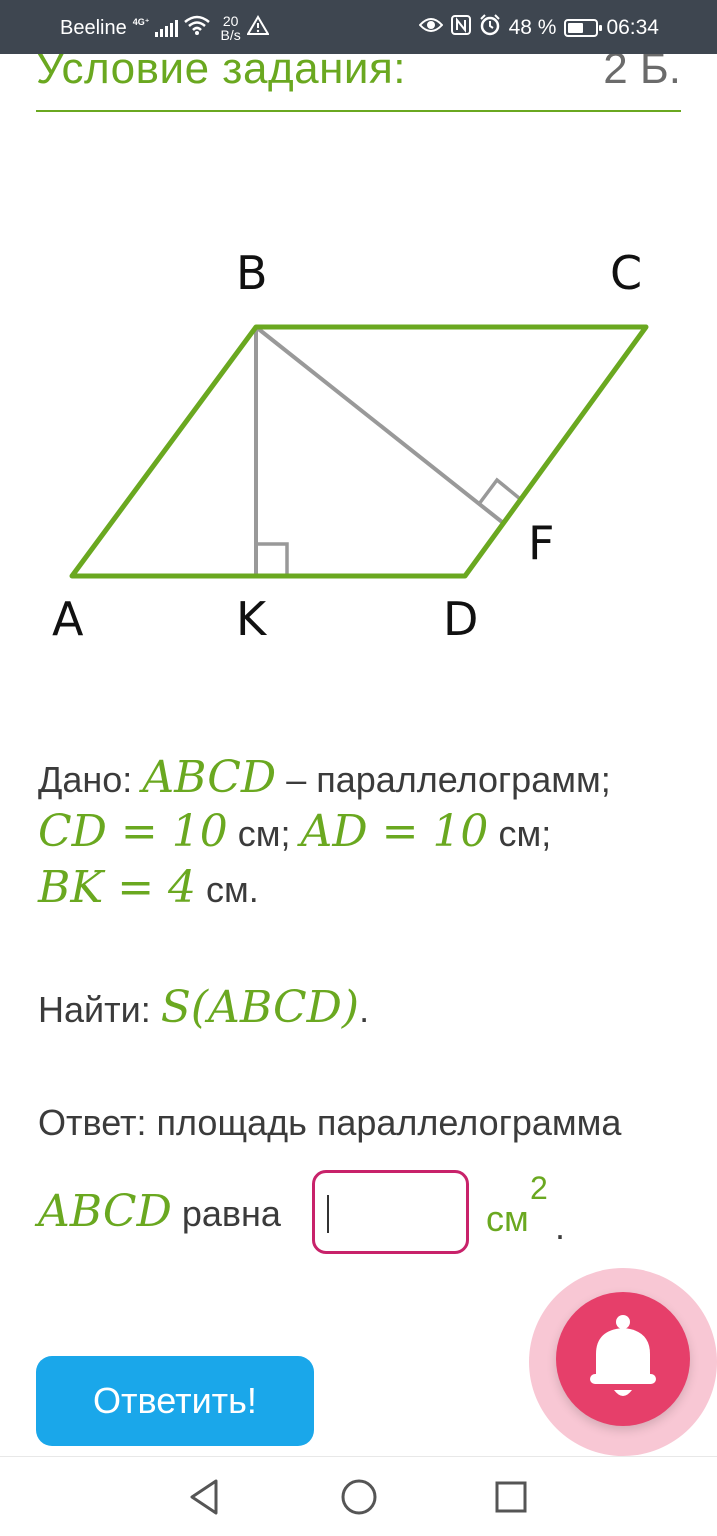 The width and height of the screenshot is (717, 1536). Describe the element at coordinates (133, 831) in the screenshot. I see `given-cd: CD = 10` at that location.